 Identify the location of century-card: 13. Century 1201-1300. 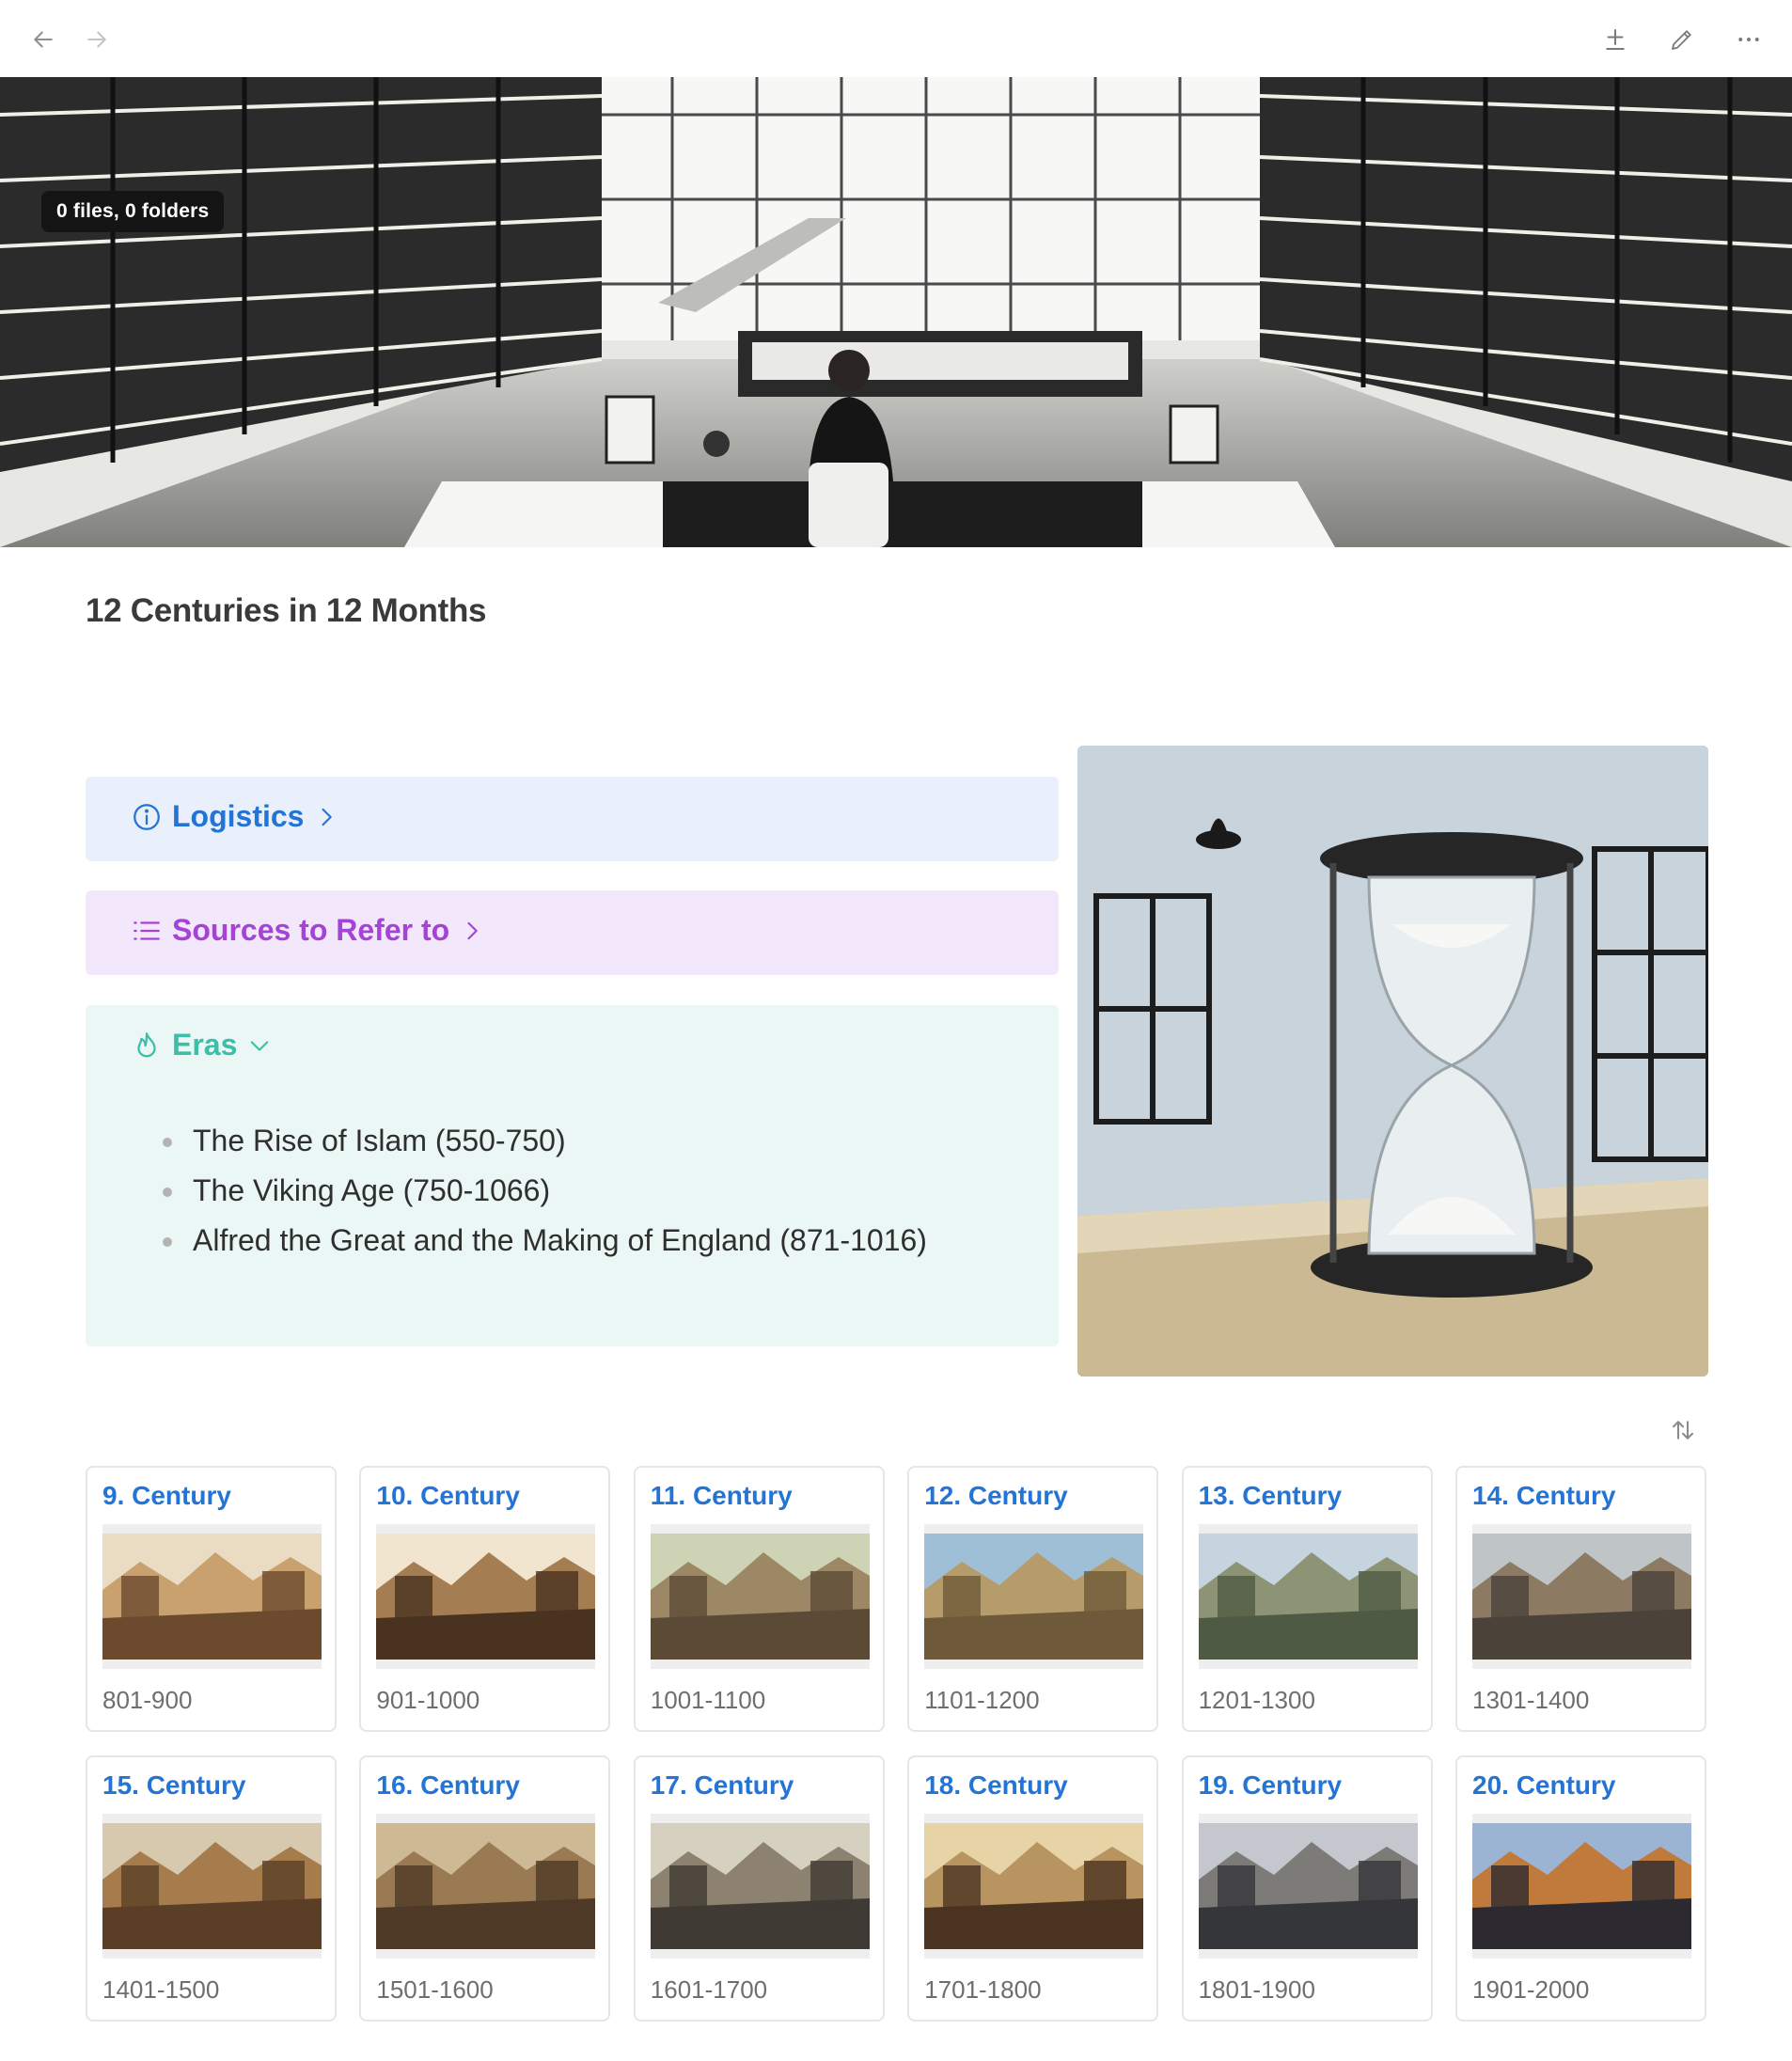
(1307, 1599).